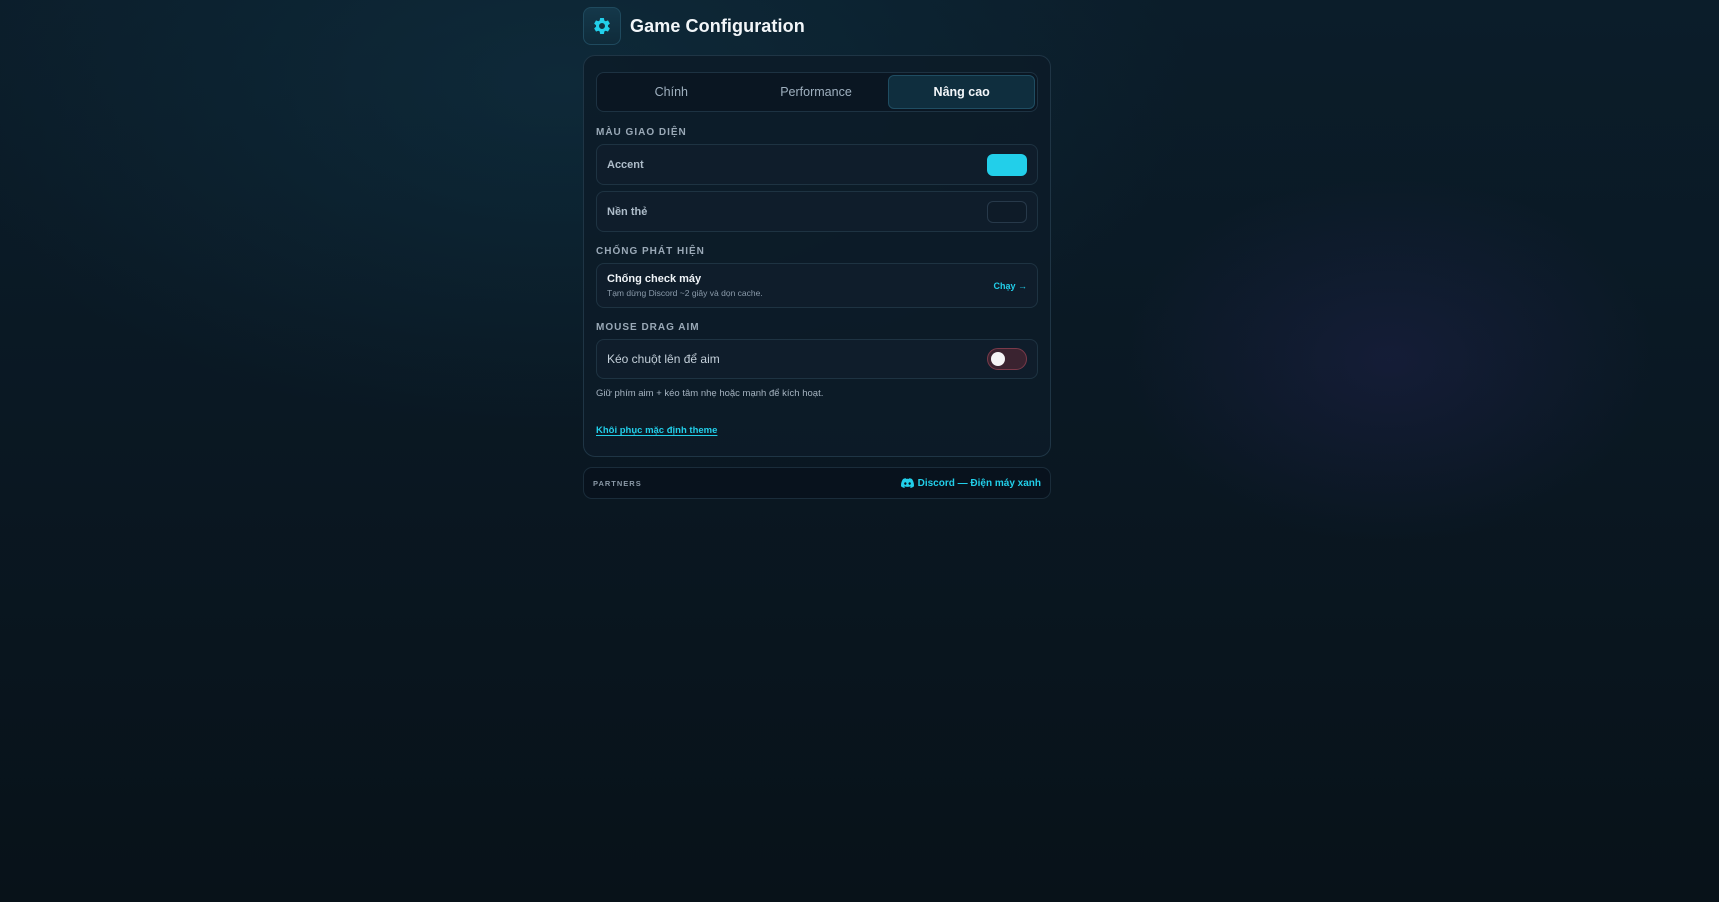  Describe the element at coordinates (625, 164) in the screenshot. I see `accent-color-label: Accent` at that location.